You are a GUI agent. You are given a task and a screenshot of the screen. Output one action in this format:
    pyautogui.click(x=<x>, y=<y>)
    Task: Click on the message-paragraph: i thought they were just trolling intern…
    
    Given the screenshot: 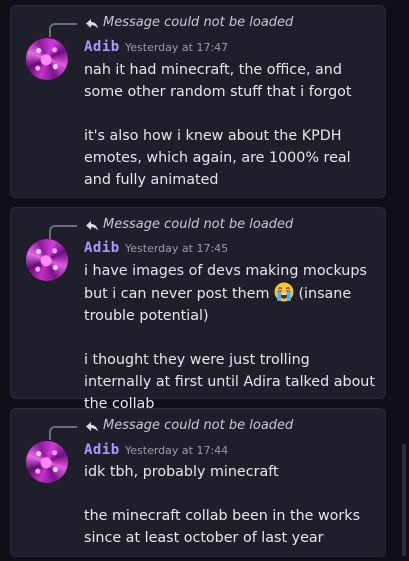 What is the action you would take?
    pyautogui.click(x=229, y=382)
    